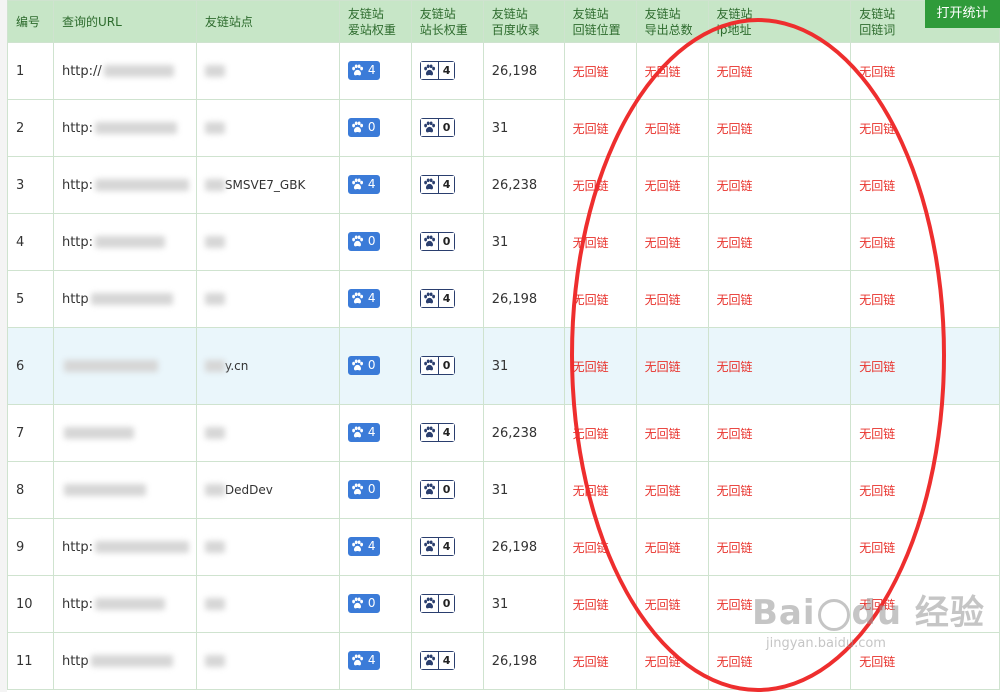 Image resolution: width=1000 pixels, height=692 pixels. I want to click on query-url-link: http://, so click(82, 71).